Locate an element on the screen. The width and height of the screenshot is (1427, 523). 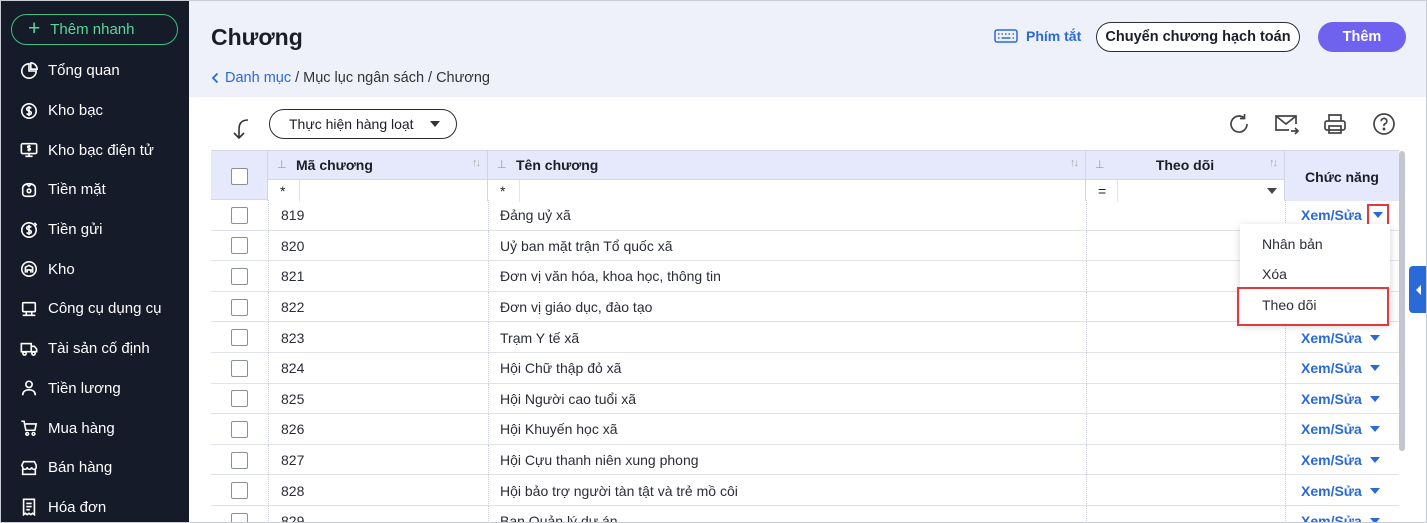
sidebar-item-mua-hang: Mua hàng is located at coordinates (95, 428).